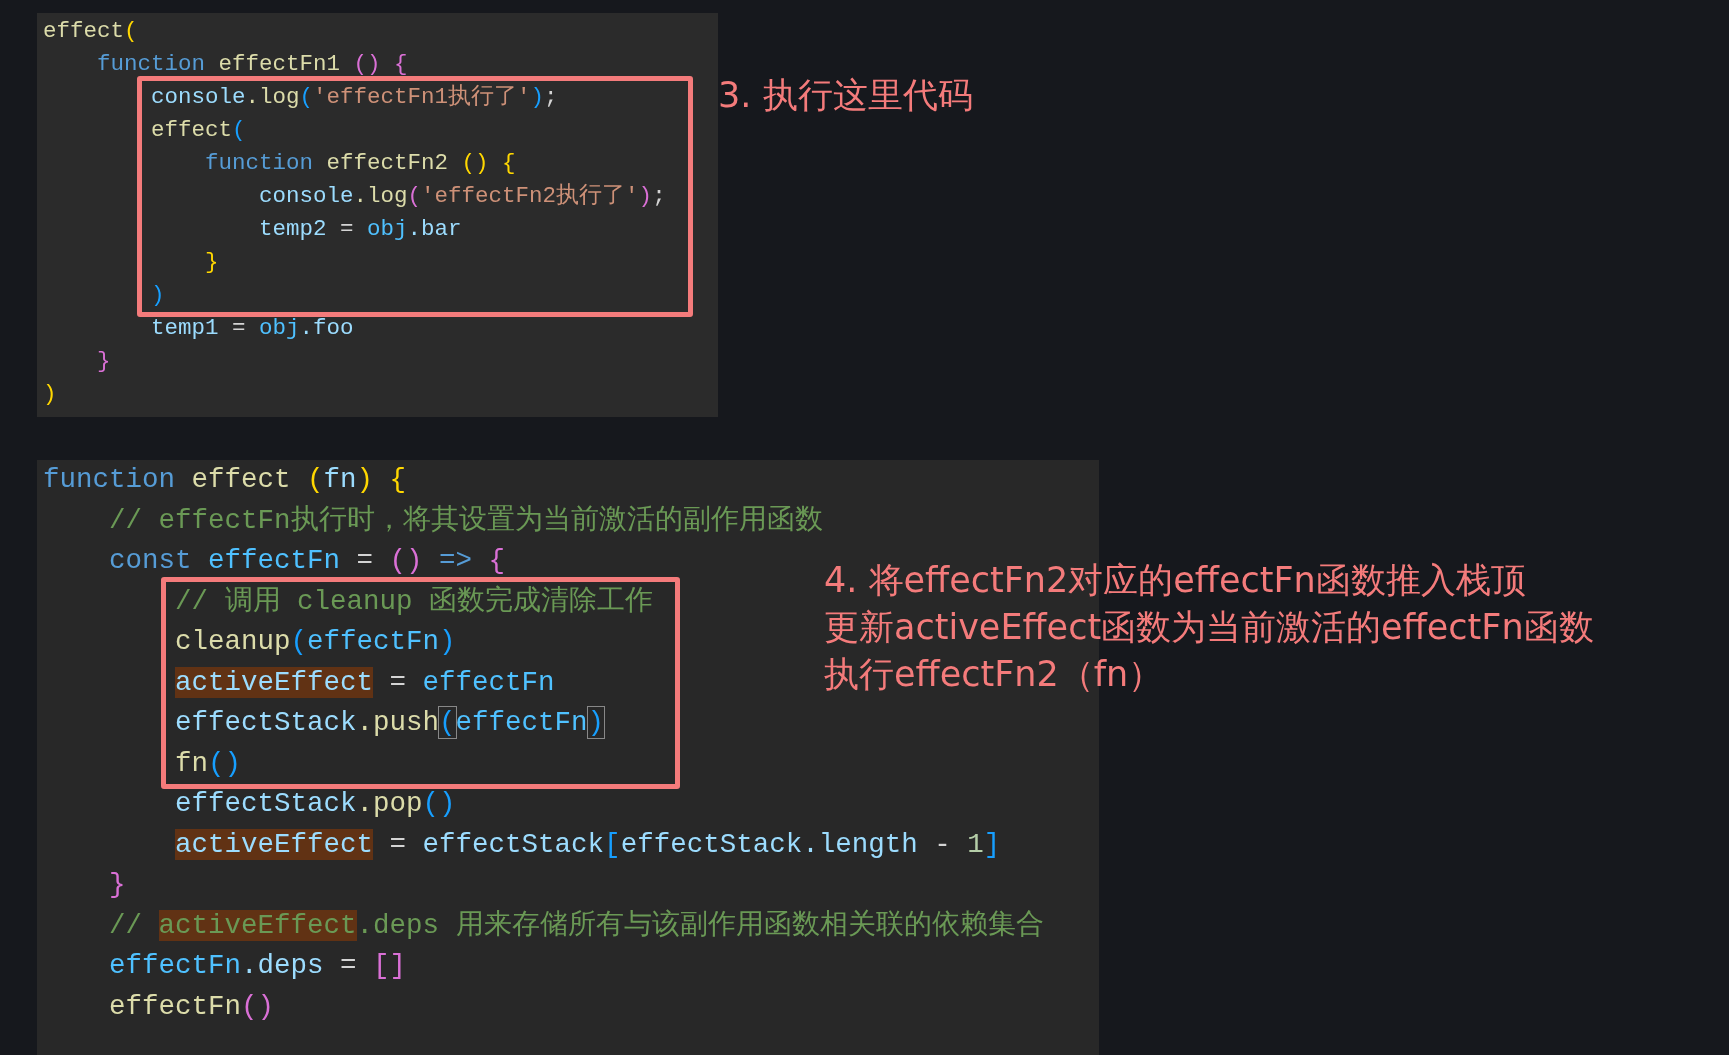  Describe the element at coordinates (315, 804) in the screenshot. I see `code-line: effectStack.pop()` at that location.